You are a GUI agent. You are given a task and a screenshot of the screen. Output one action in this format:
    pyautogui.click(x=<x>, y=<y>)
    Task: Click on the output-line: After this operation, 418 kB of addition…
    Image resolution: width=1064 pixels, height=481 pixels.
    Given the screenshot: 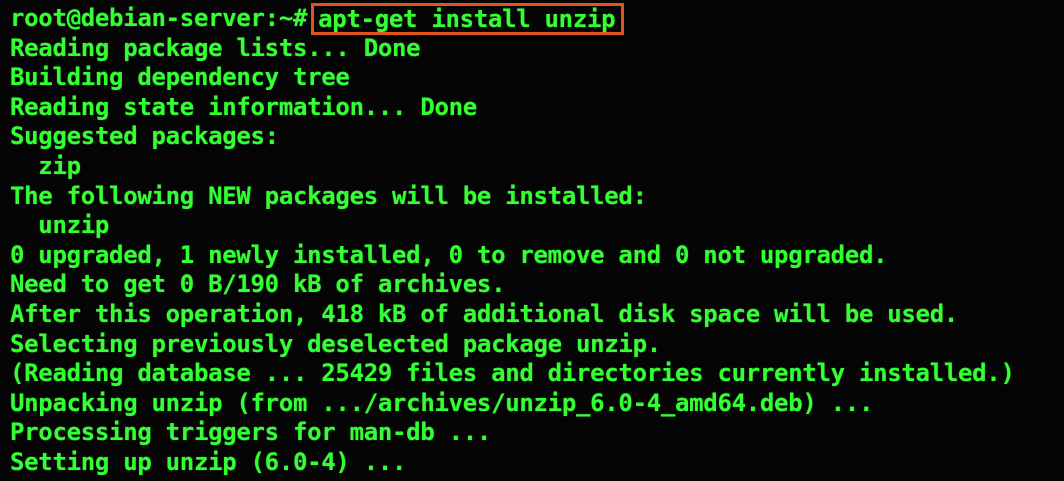 What is the action you would take?
    pyautogui.click(x=484, y=313)
    